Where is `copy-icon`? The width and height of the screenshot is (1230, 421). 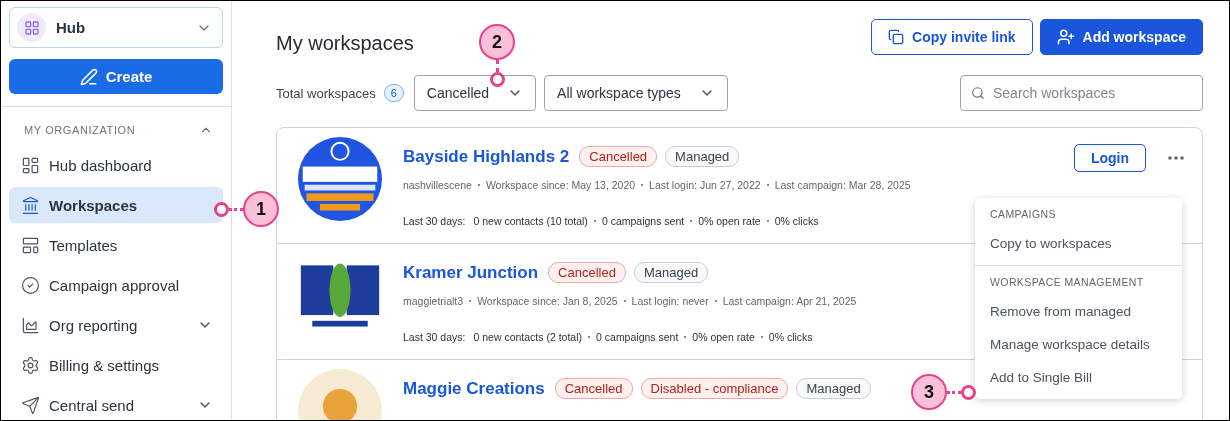
copy-icon is located at coordinates (896, 37).